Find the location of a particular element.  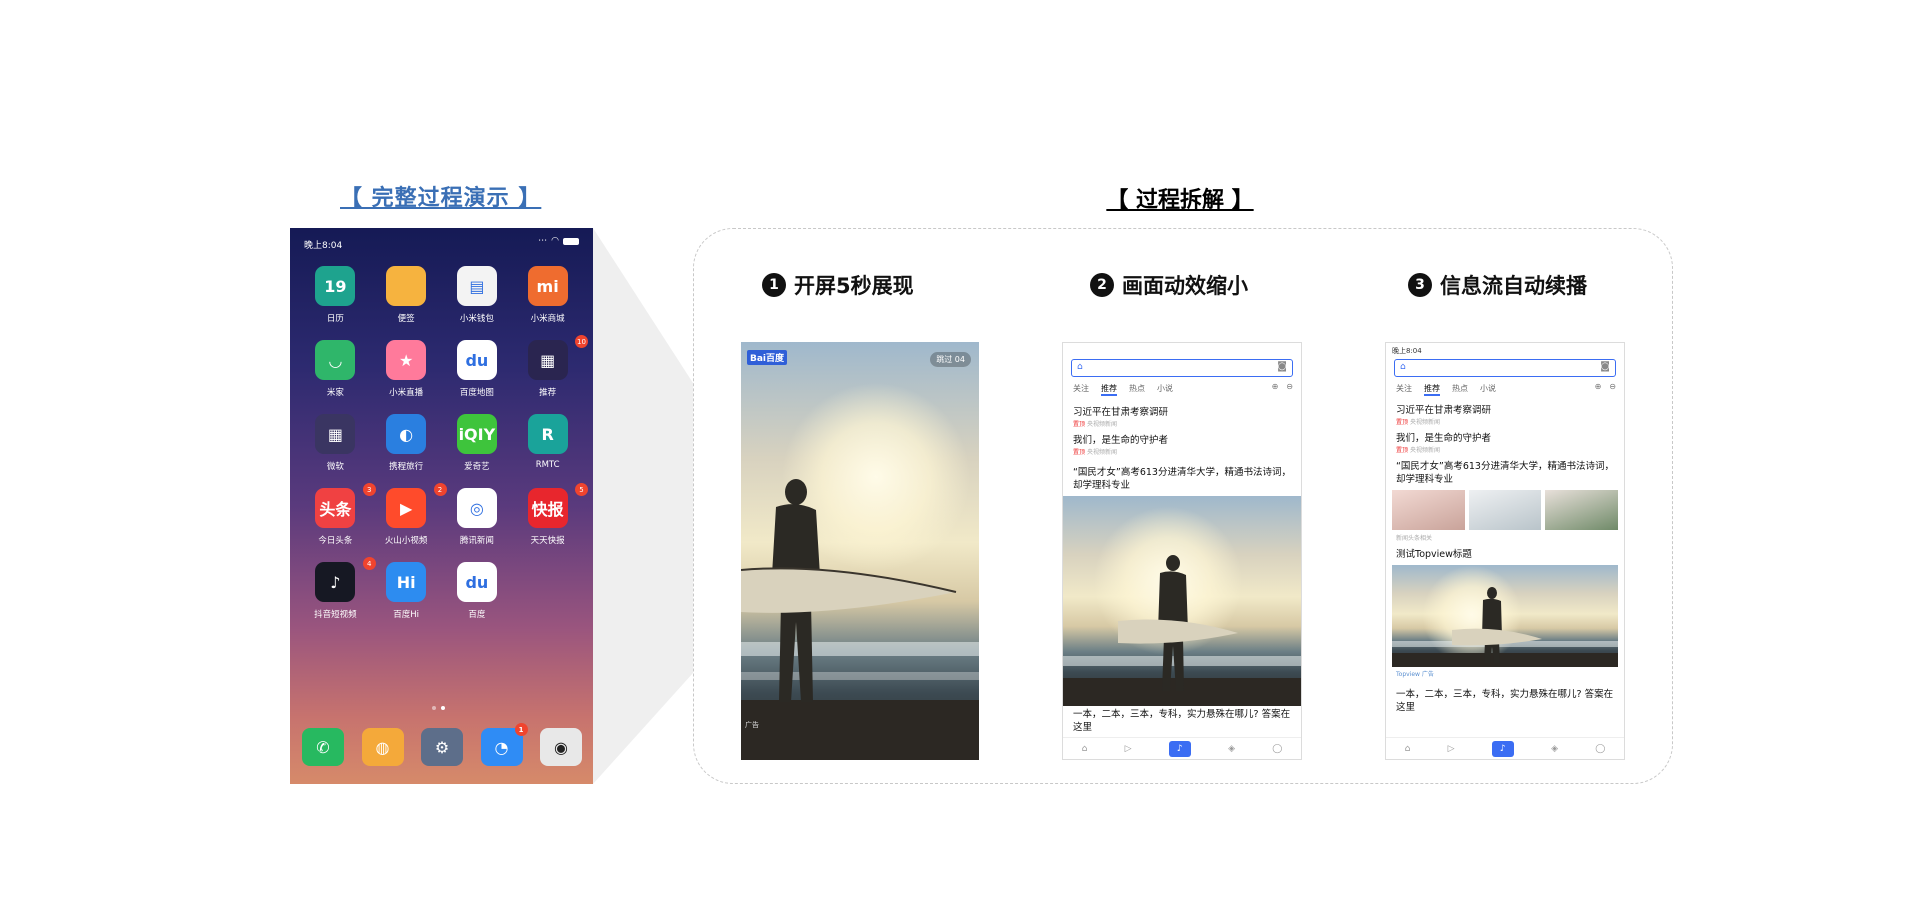

step-text: 信息流自动续播 is located at coordinates (1513, 286).